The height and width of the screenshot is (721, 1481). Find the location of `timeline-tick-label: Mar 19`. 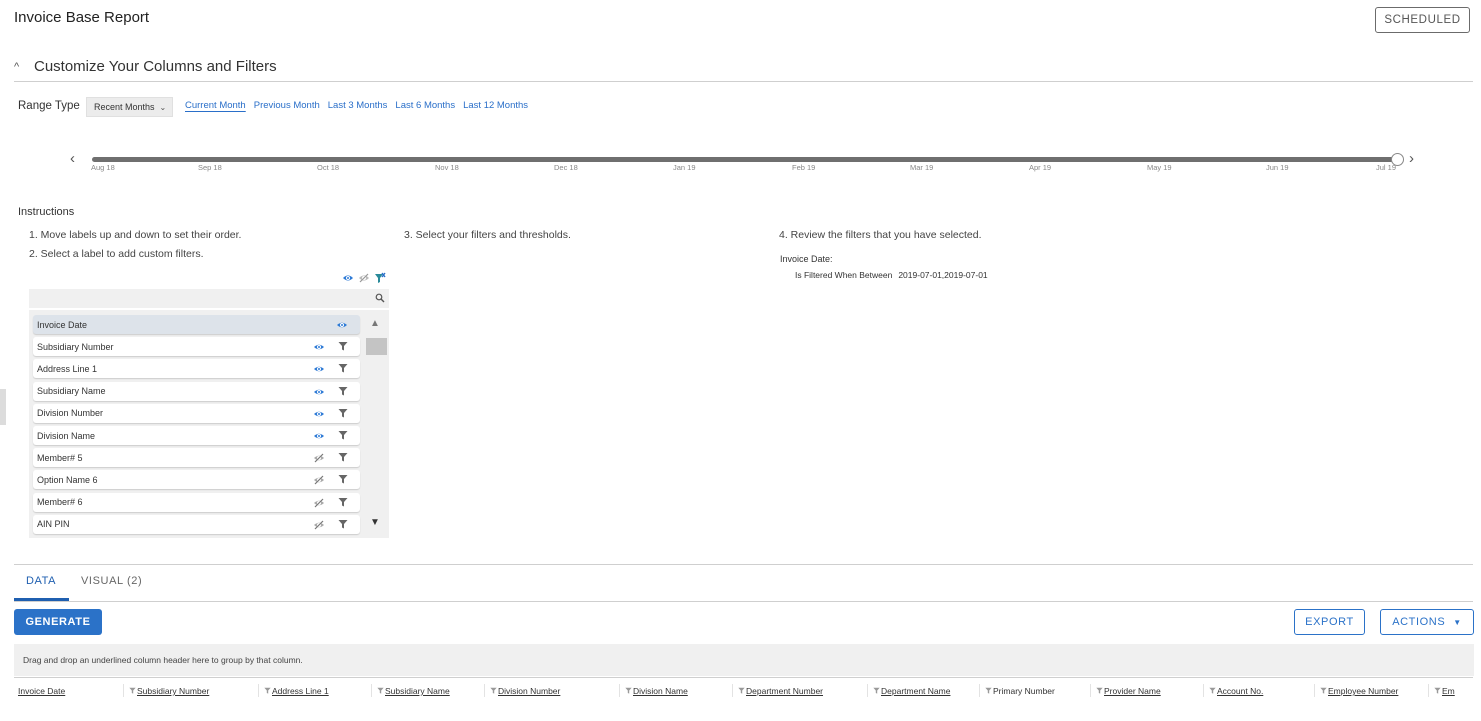

timeline-tick-label: Mar 19 is located at coordinates (922, 167).